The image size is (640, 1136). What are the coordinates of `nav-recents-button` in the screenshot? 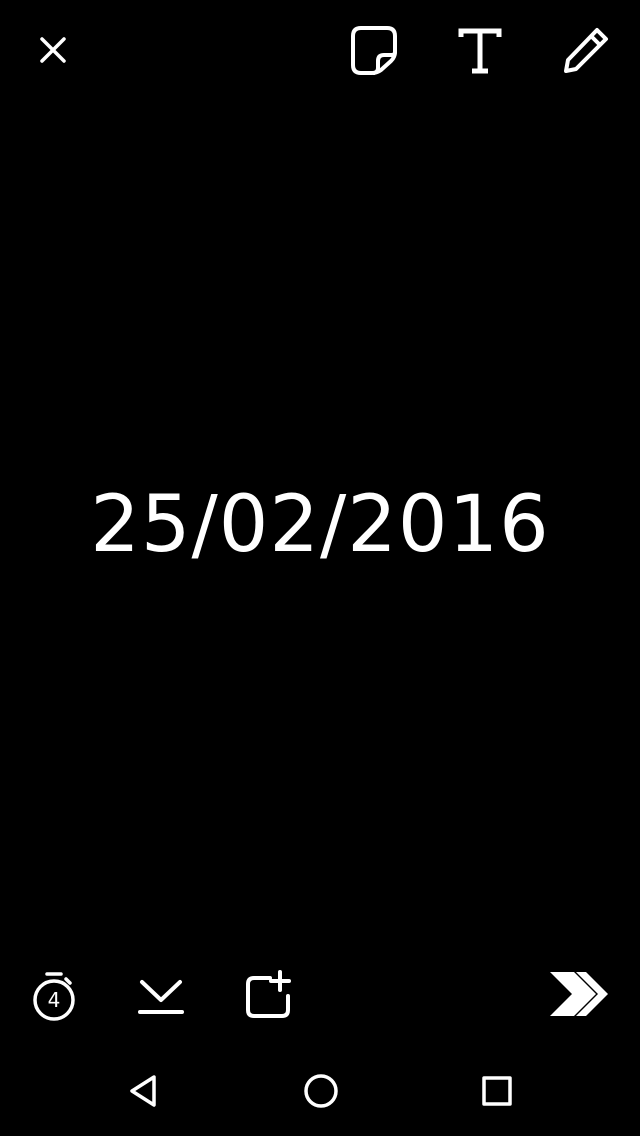 It's located at (497, 1091).